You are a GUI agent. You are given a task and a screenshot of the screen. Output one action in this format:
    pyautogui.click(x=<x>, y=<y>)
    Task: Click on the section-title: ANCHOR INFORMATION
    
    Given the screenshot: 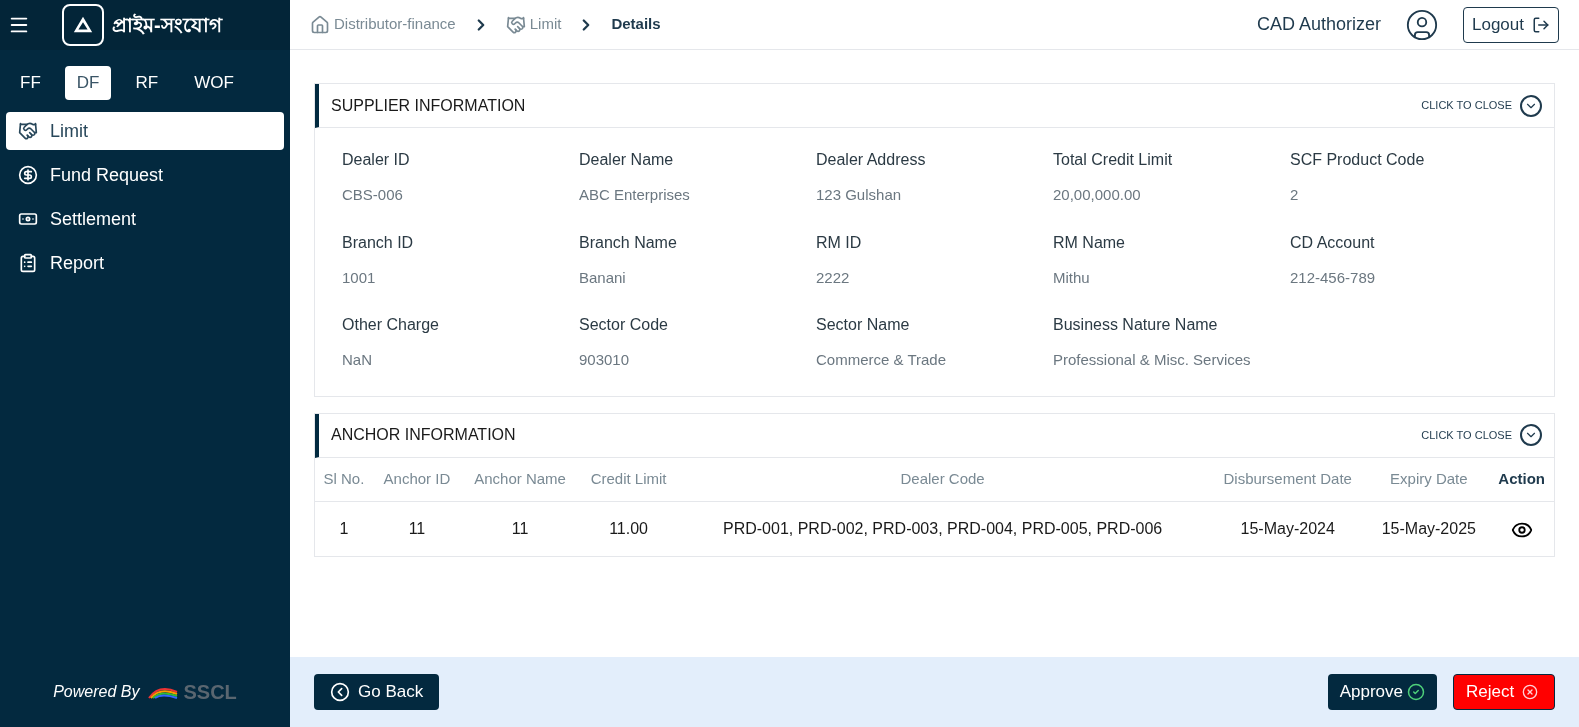 What is the action you would take?
    pyautogui.click(x=423, y=435)
    